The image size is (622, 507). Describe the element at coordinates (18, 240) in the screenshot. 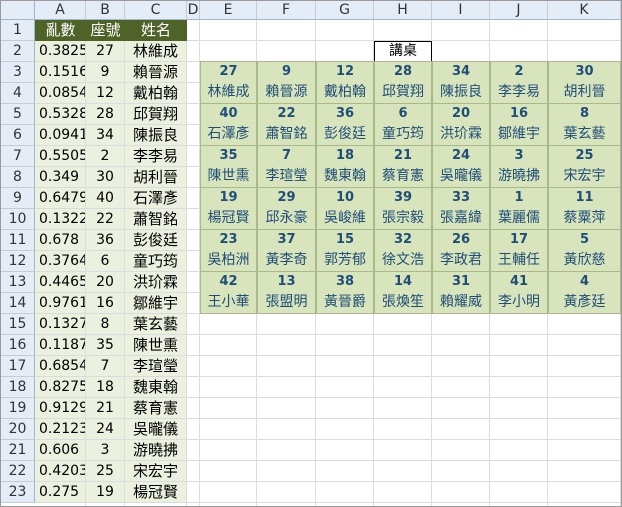

I see `row-header-11: 11` at that location.